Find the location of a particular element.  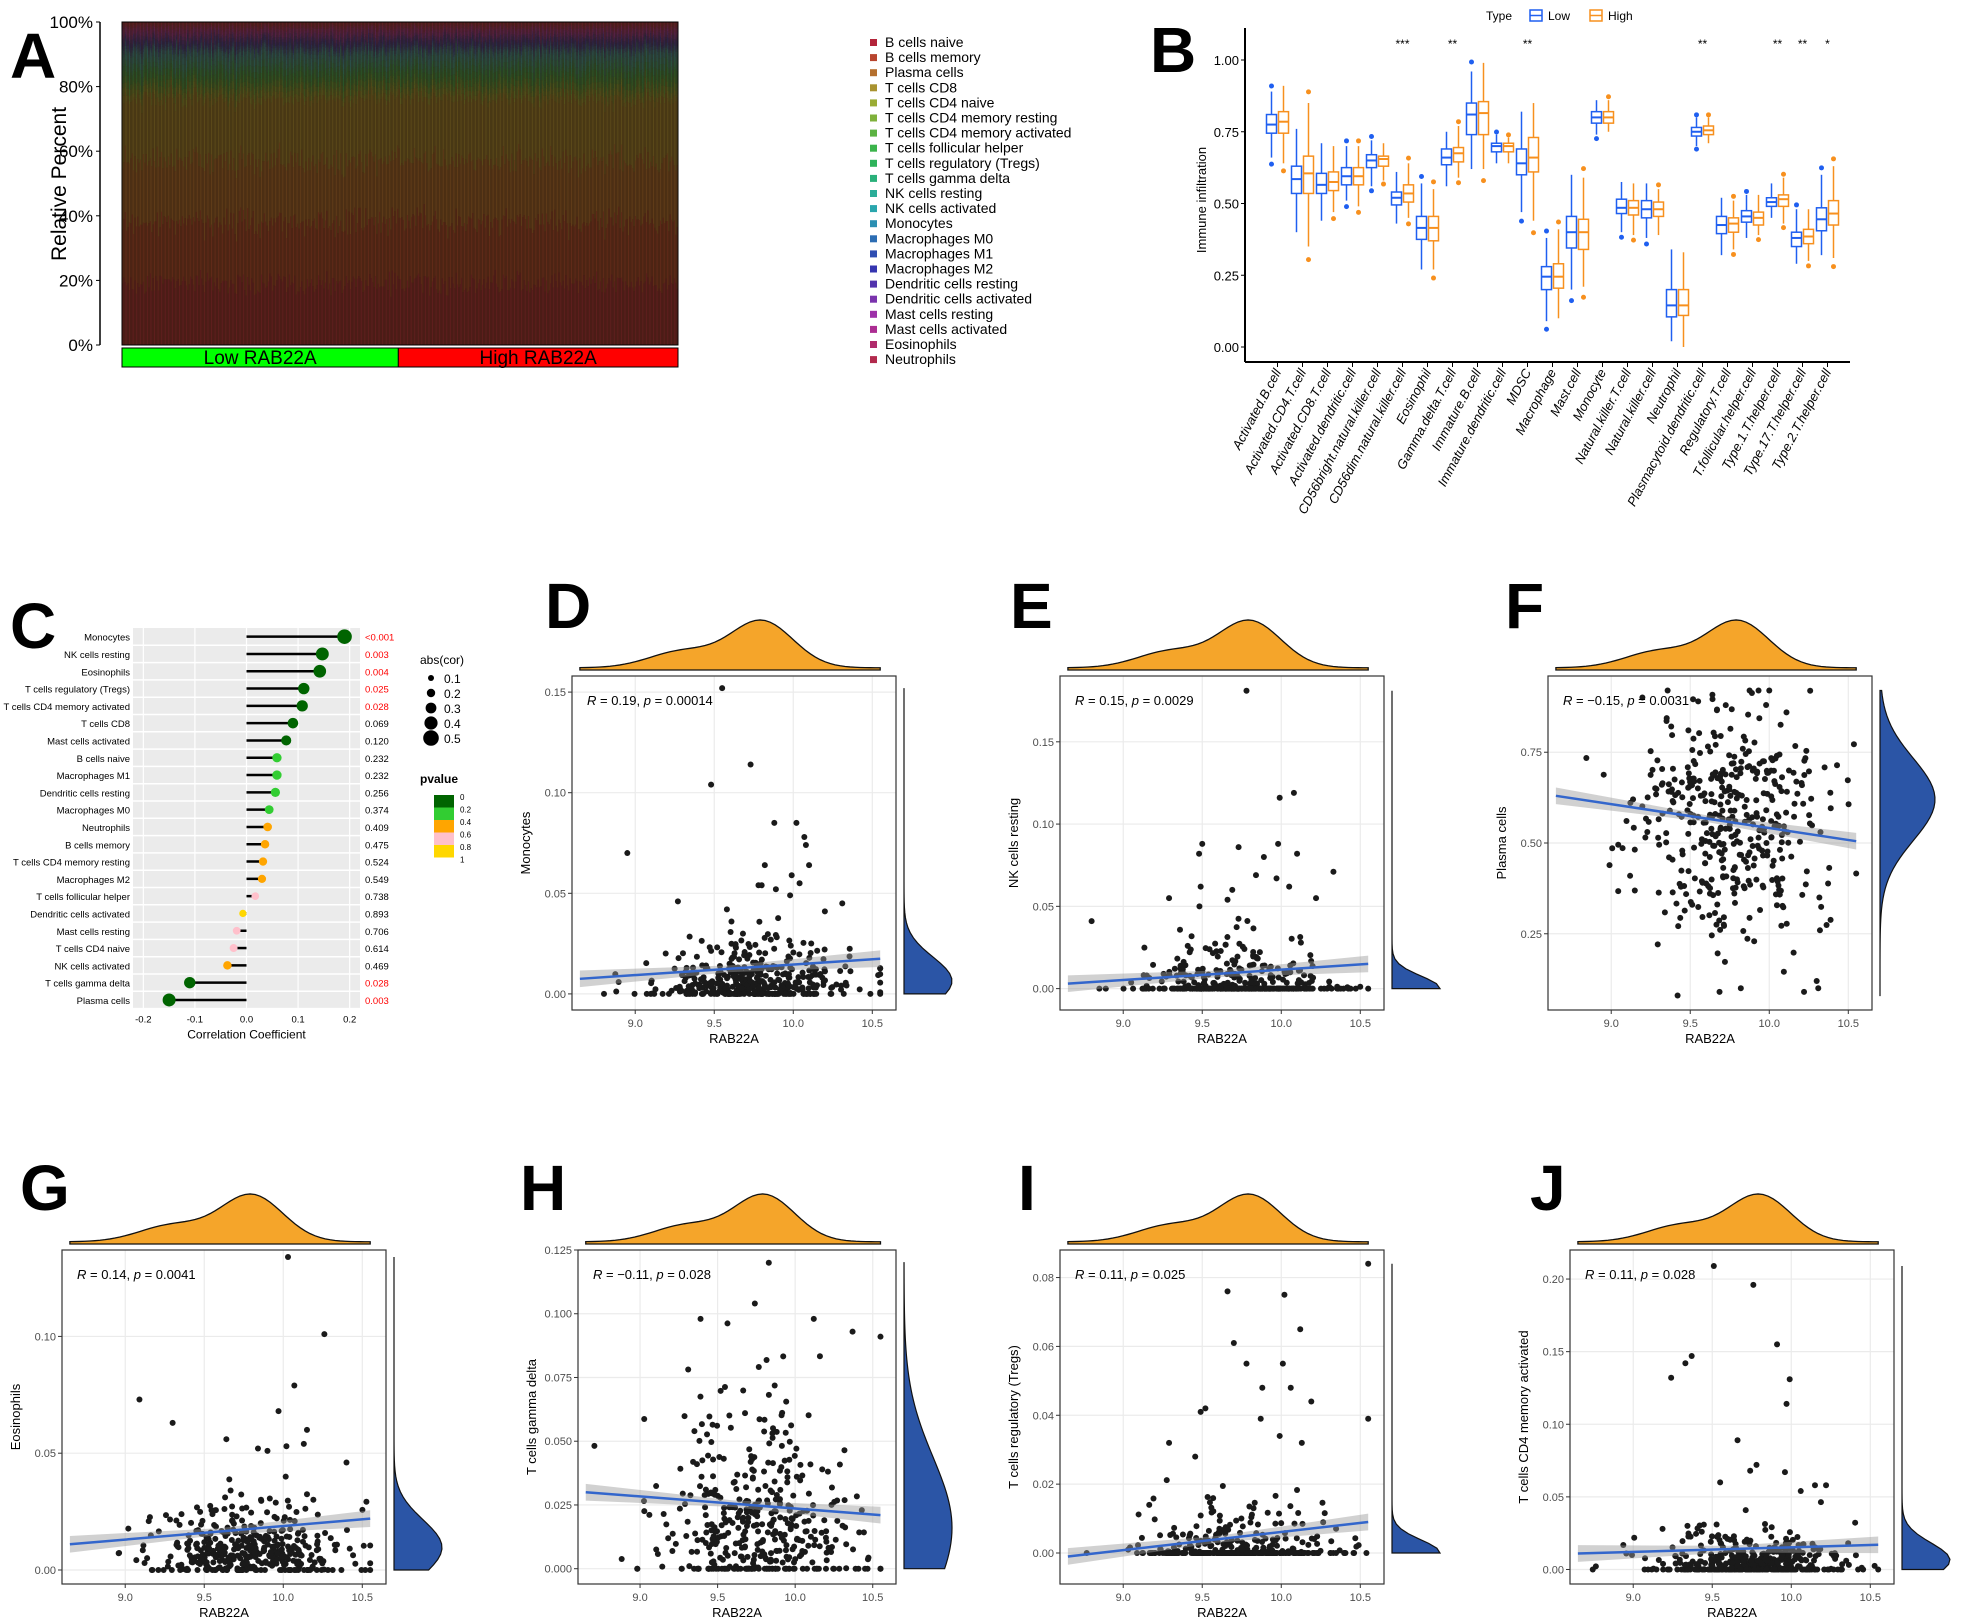

panel-letter-g: G is located at coordinates (45, 1188).